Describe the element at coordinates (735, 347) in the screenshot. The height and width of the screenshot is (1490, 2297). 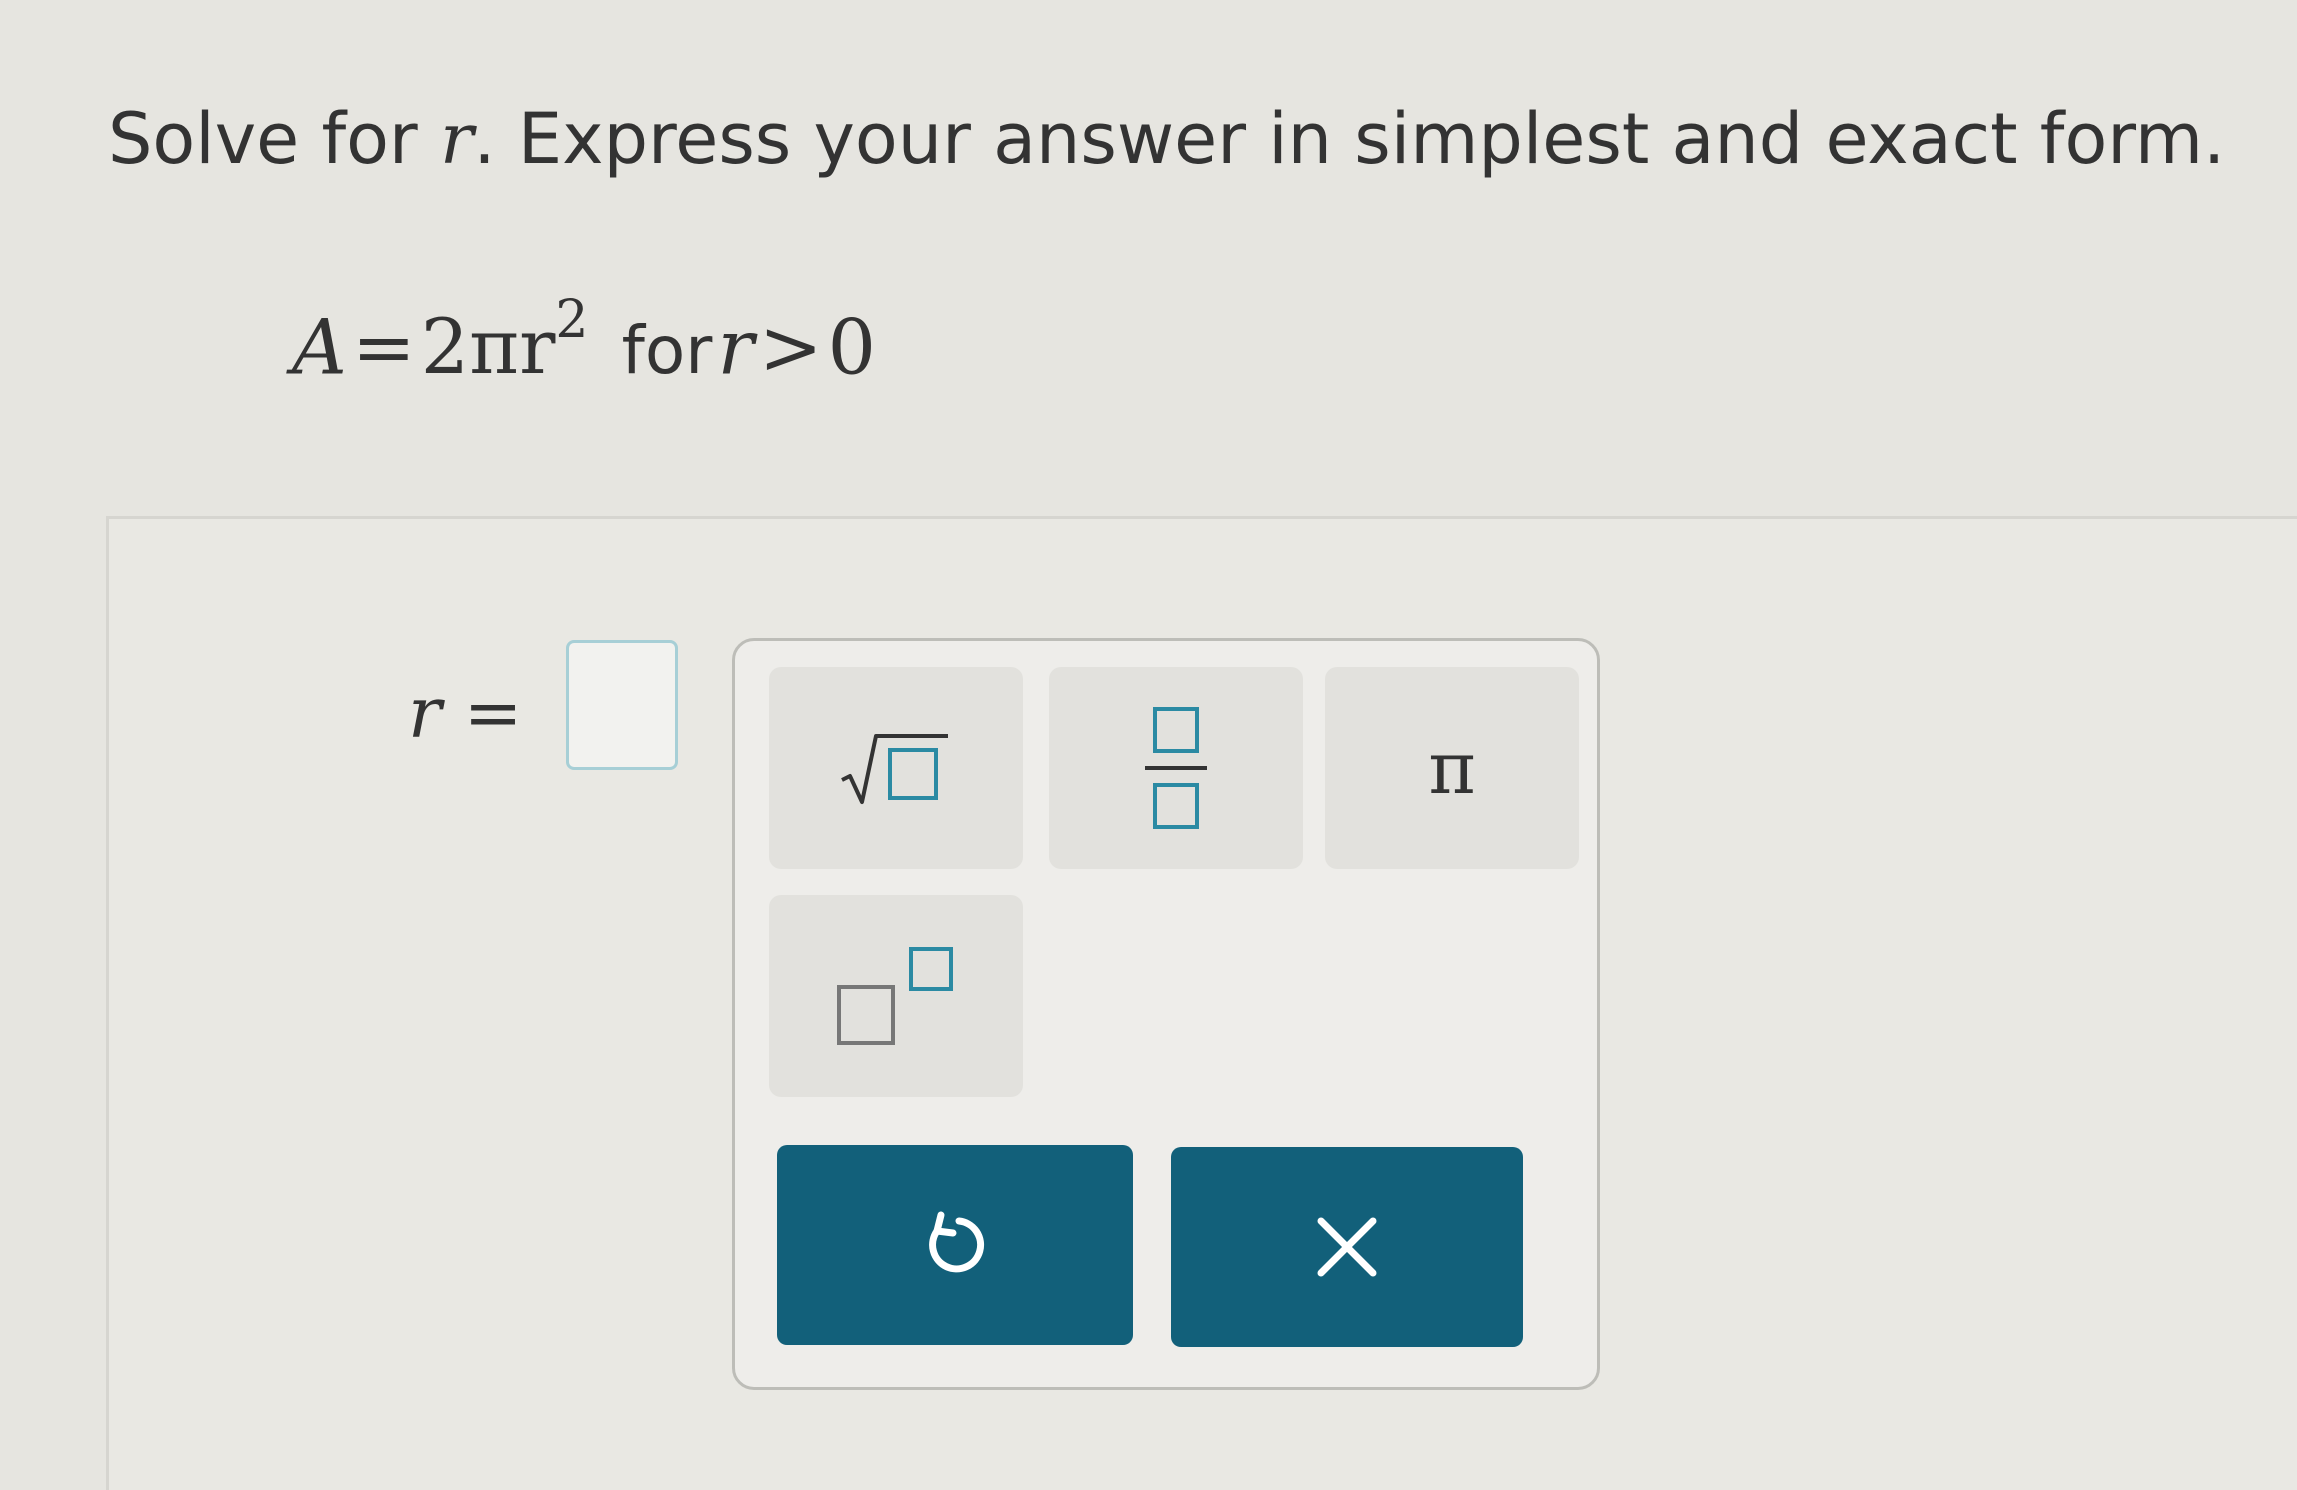
I see `equation-condition-var: r` at that location.